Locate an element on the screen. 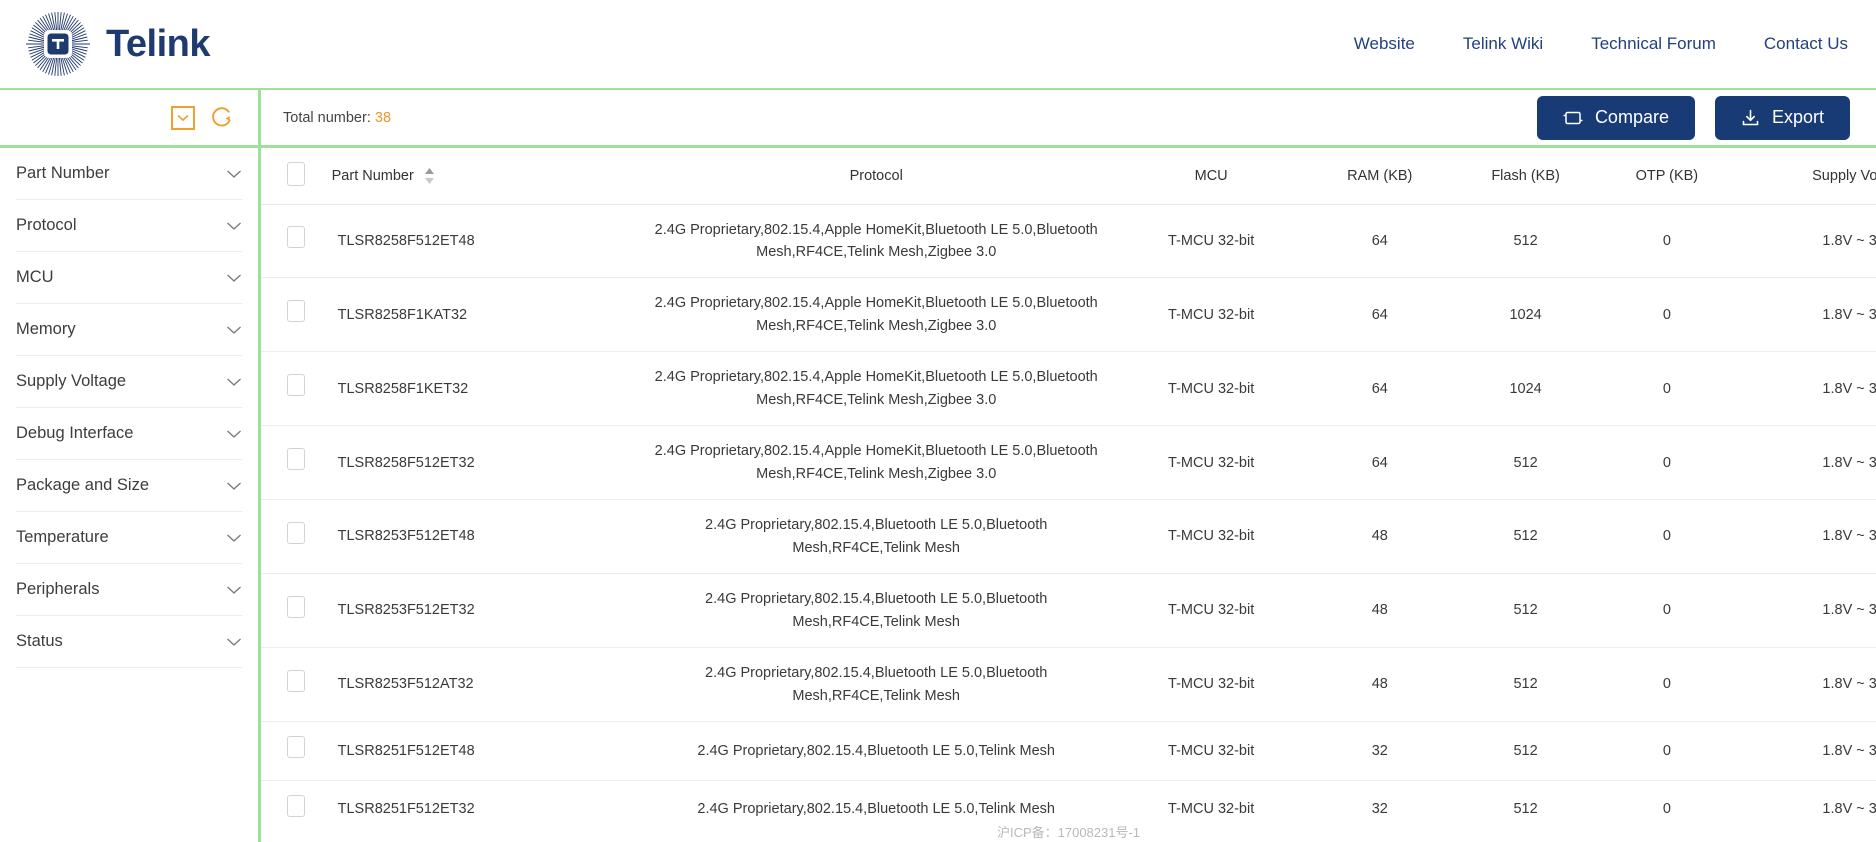 Image resolution: width=1876 pixels, height=842 pixels. select-all-header is located at coordinates (296, 176).